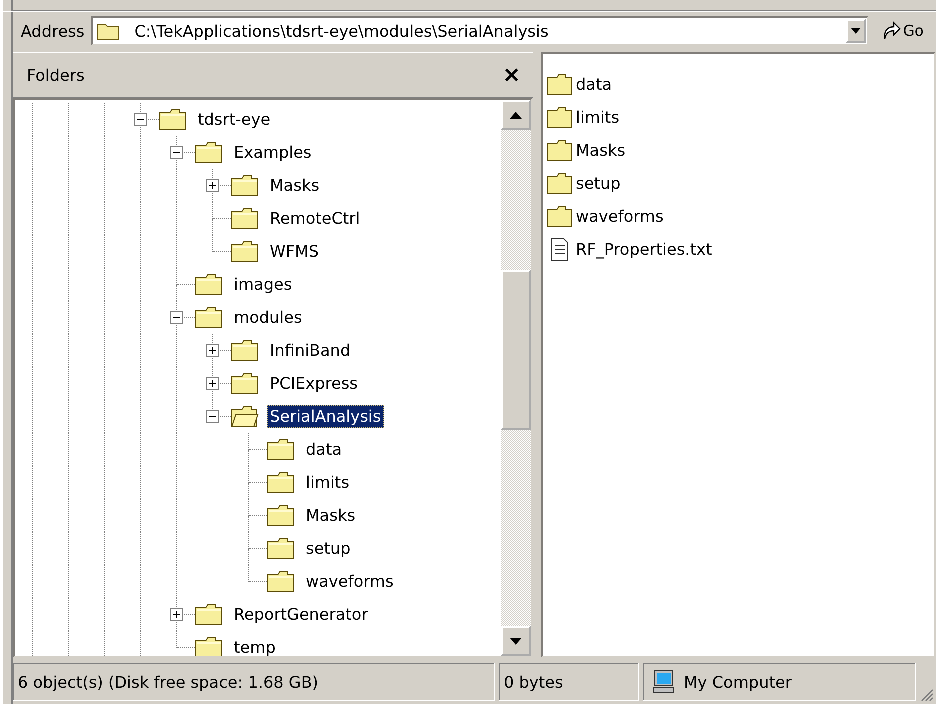  Describe the element at coordinates (350, 581) in the screenshot. I see `folder-label: waveforms` at that location.